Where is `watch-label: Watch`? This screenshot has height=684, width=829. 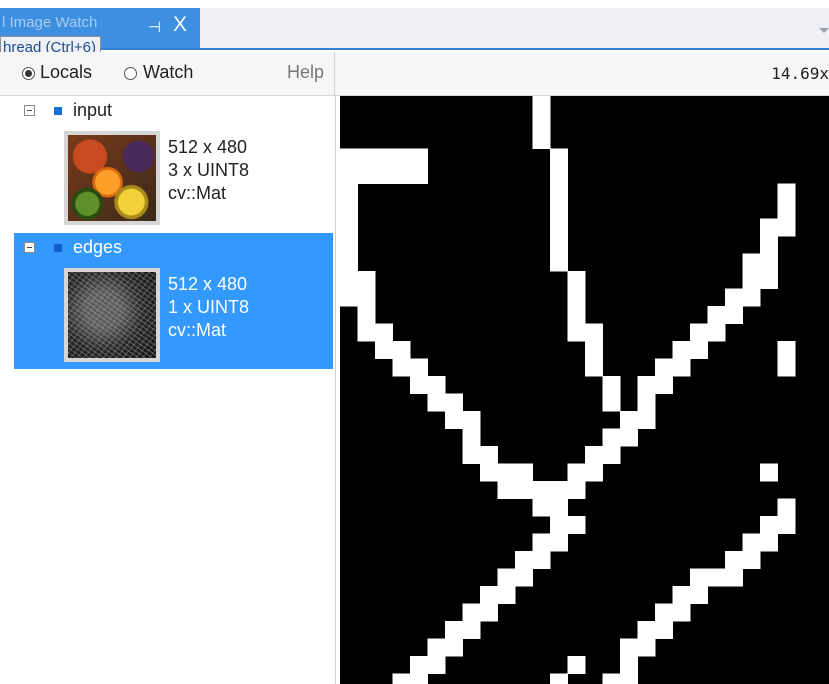
watch-label: Watch is located at coordinates (168, 72).